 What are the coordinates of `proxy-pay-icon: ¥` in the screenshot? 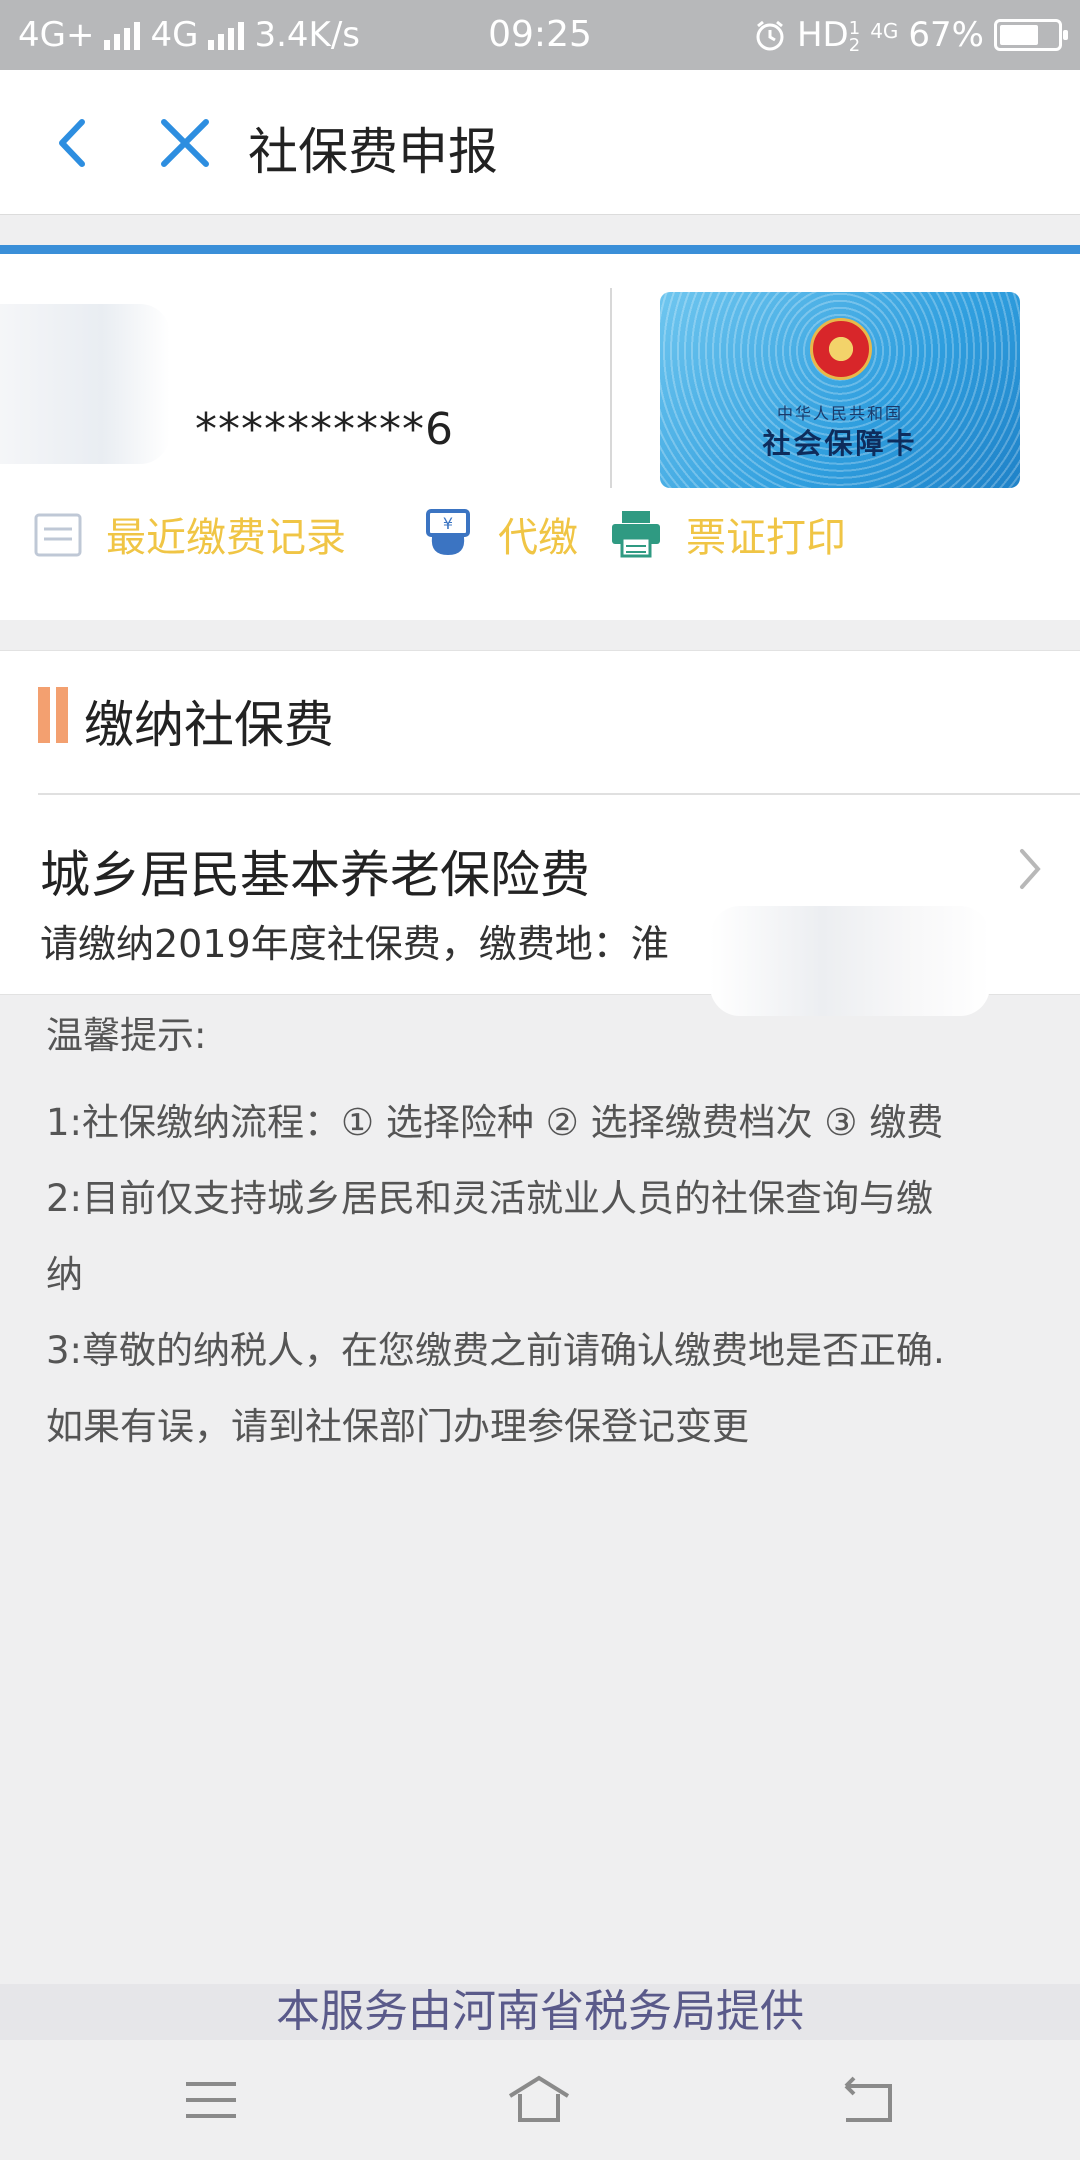 It's located at (448, 532).